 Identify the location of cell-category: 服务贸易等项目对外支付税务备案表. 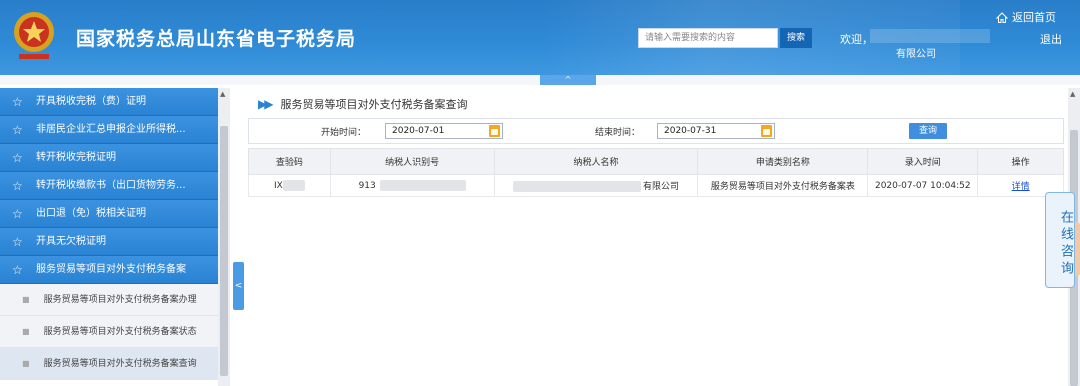
(783, 185).